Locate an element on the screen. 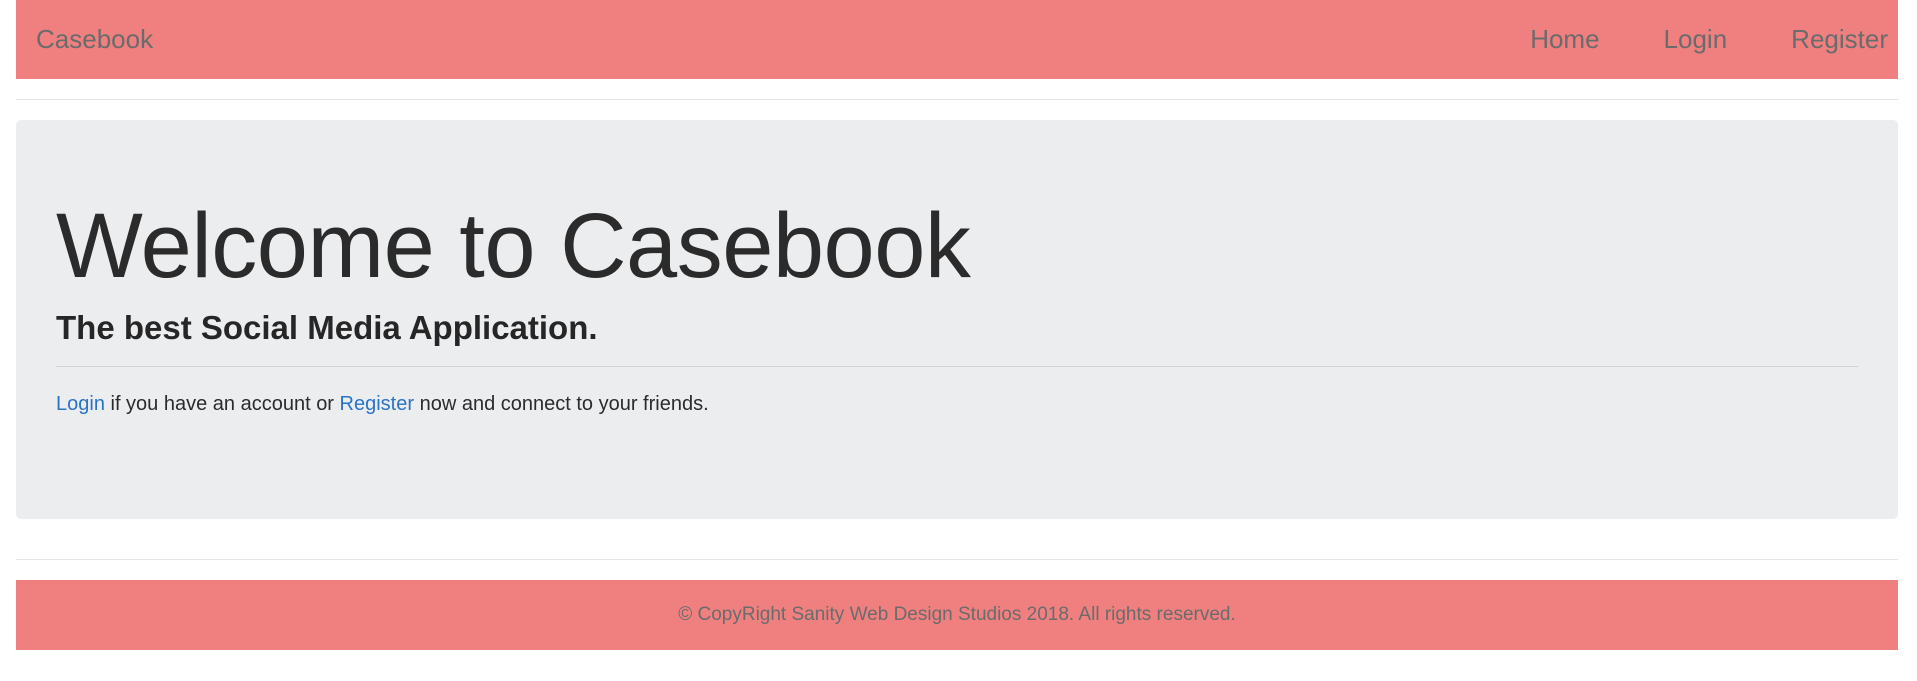 The height and width of the screenshot is (681, 1917). top-divider is located at coordinates (957, 99).